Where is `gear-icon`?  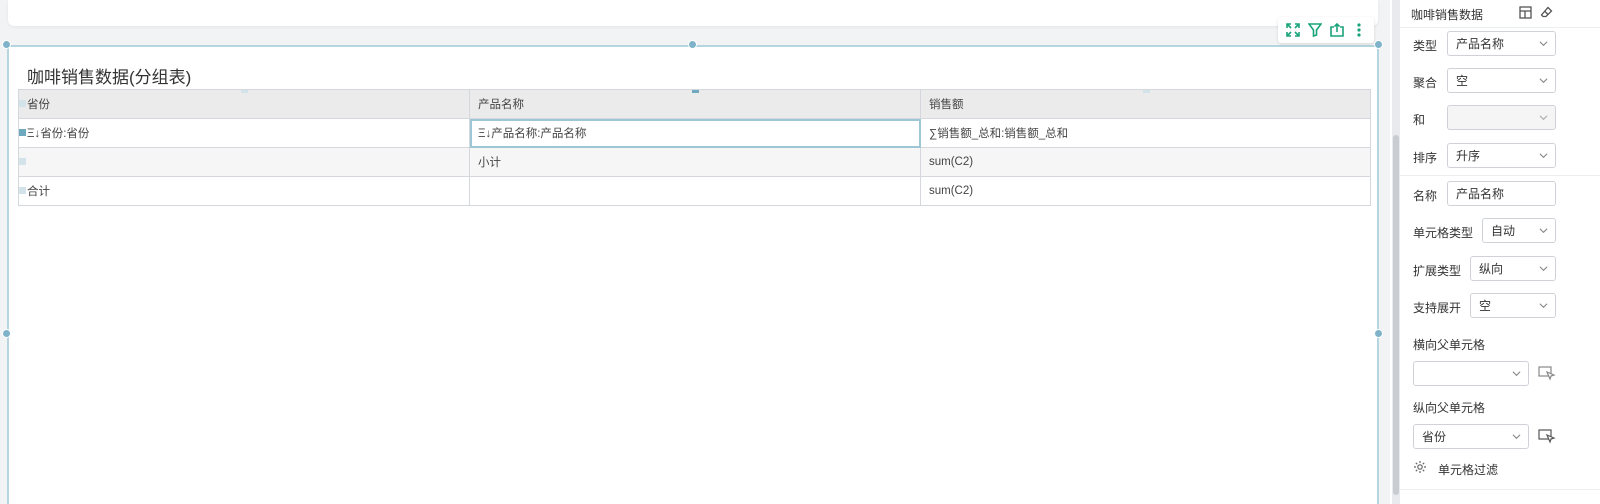 gear-icon is located at coordinates (1420, 467).